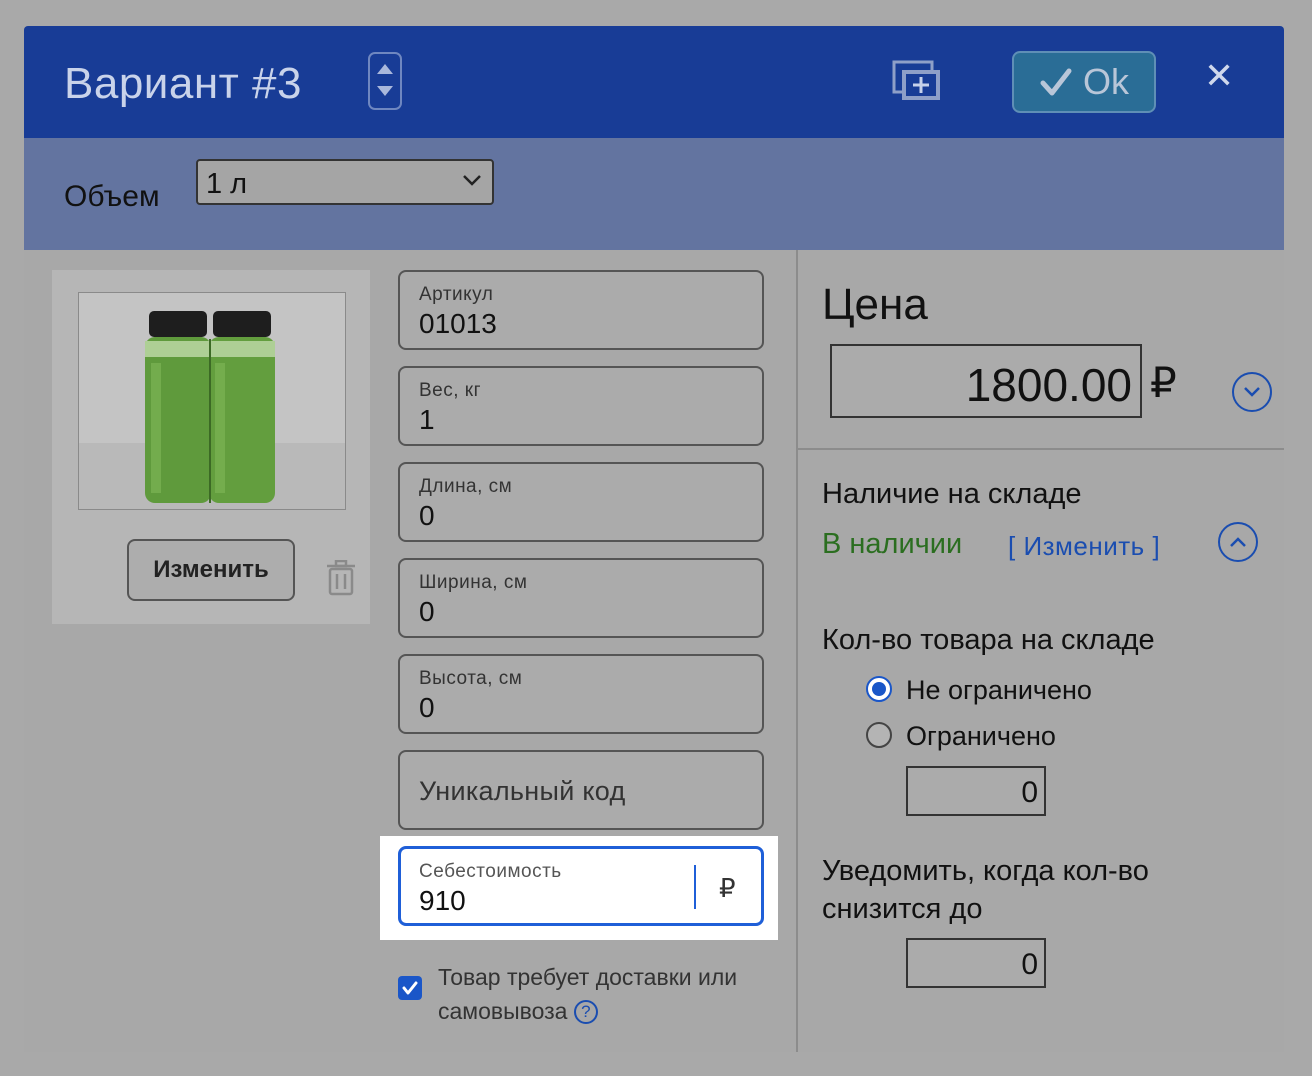 The image size is (1312, 1076). What do you see at coordinates (1041, 449) in the screenshot?
I see `price-divider` at bounding box center [1041, 449].